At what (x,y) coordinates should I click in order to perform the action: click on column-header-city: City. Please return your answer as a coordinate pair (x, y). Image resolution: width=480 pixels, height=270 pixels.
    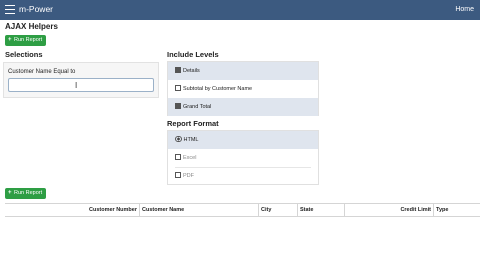
    Looking at the image, I should click on (277, 210).